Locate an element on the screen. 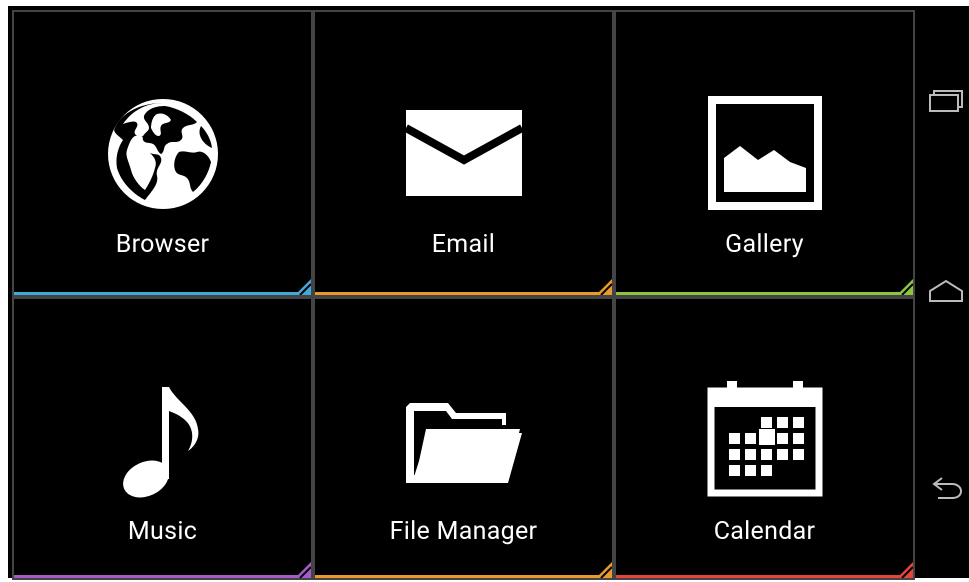 The height and width of the screenshot is (582, 969). system-navigation-bar is located at coordinates (943, 292).